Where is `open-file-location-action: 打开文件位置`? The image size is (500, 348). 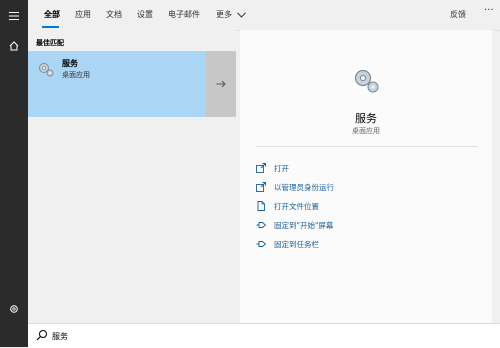
open-file-location-action: 打开文件位置 is located at coordinates (287, 206).